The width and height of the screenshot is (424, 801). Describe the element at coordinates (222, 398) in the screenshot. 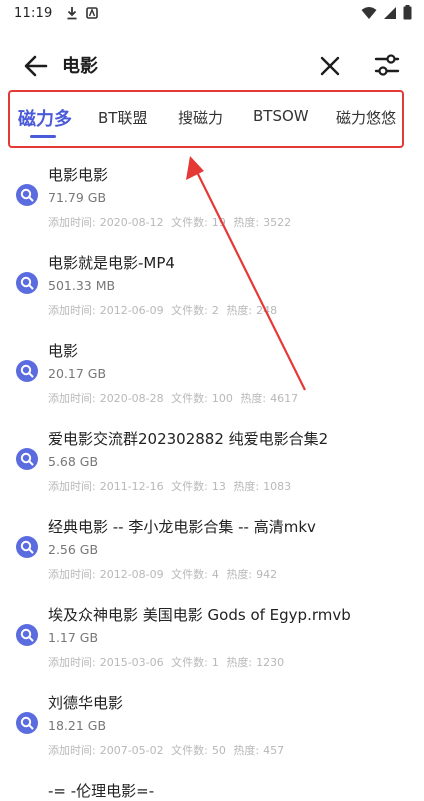

I see `files-count: 100` at that location.